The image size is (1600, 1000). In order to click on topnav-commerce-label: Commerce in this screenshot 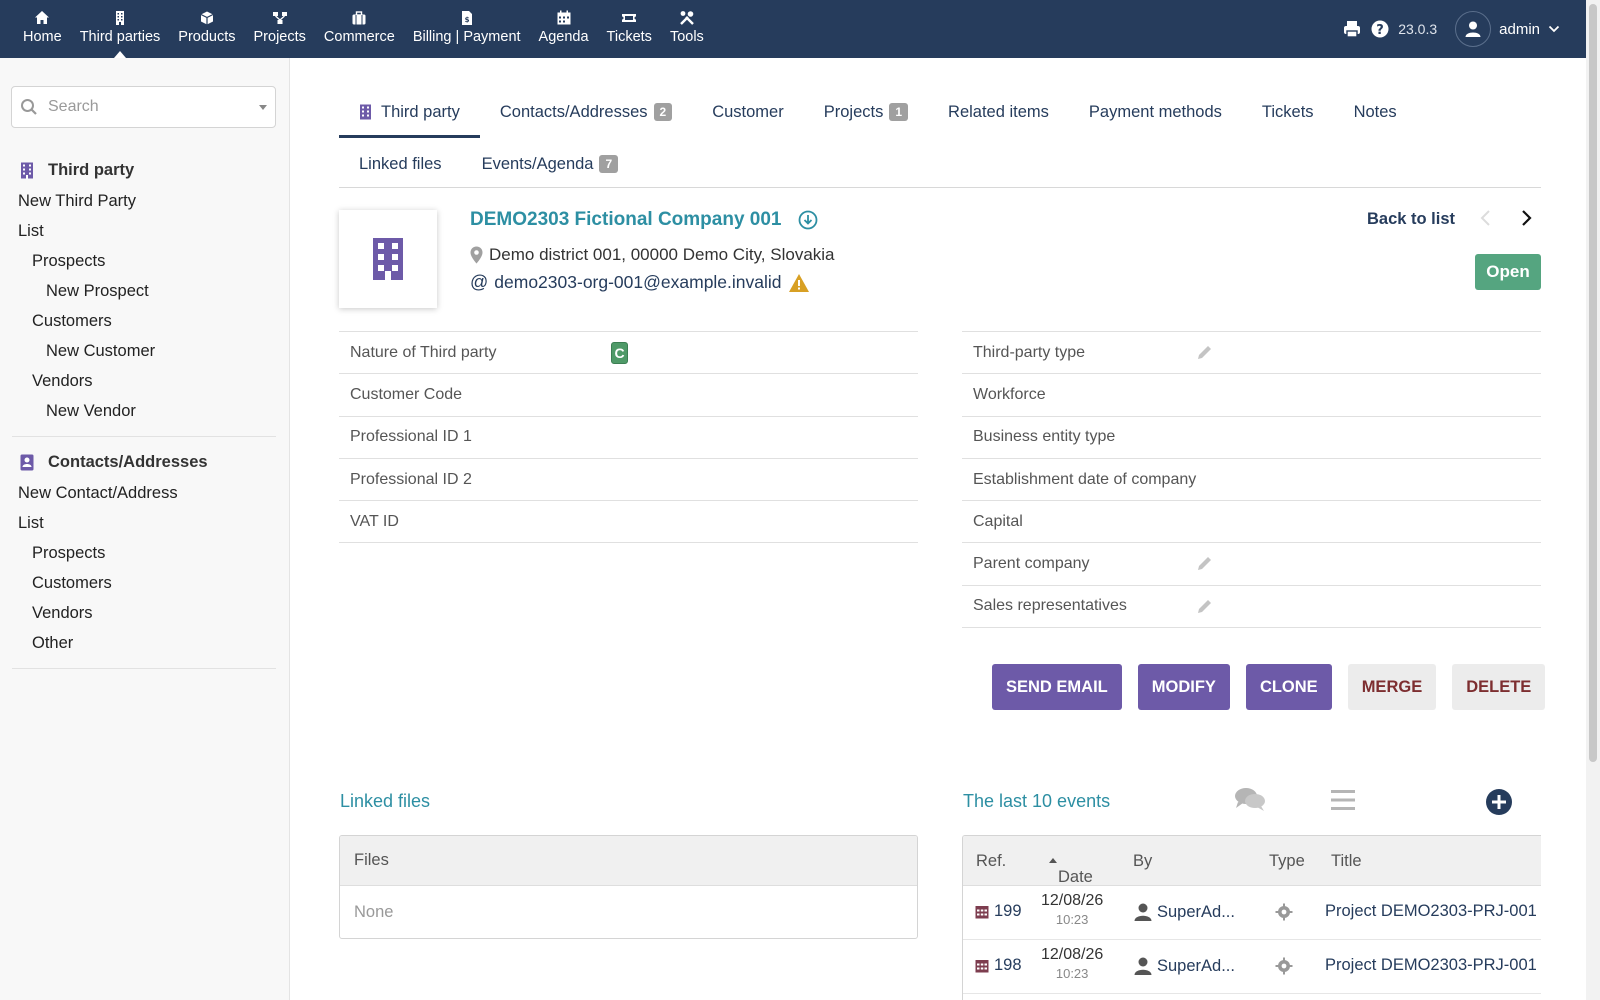, I will do `click(359, 37)`.